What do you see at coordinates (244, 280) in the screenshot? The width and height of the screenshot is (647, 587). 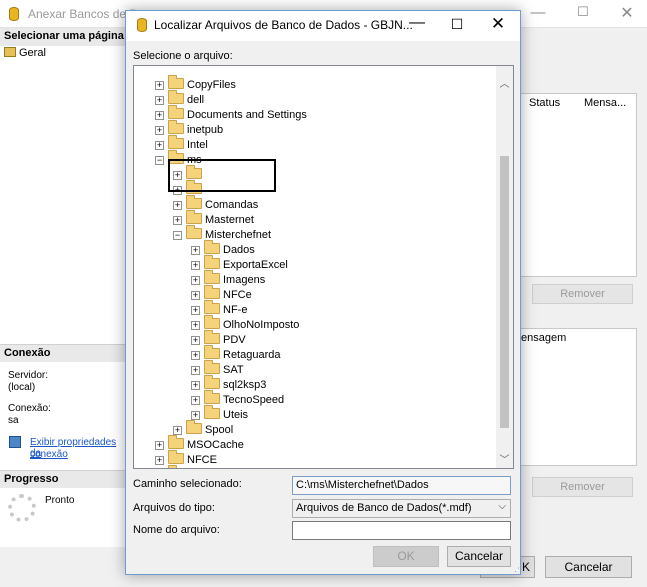 I see `tree-node-label: Imagens` at bounding box center [244, 280].